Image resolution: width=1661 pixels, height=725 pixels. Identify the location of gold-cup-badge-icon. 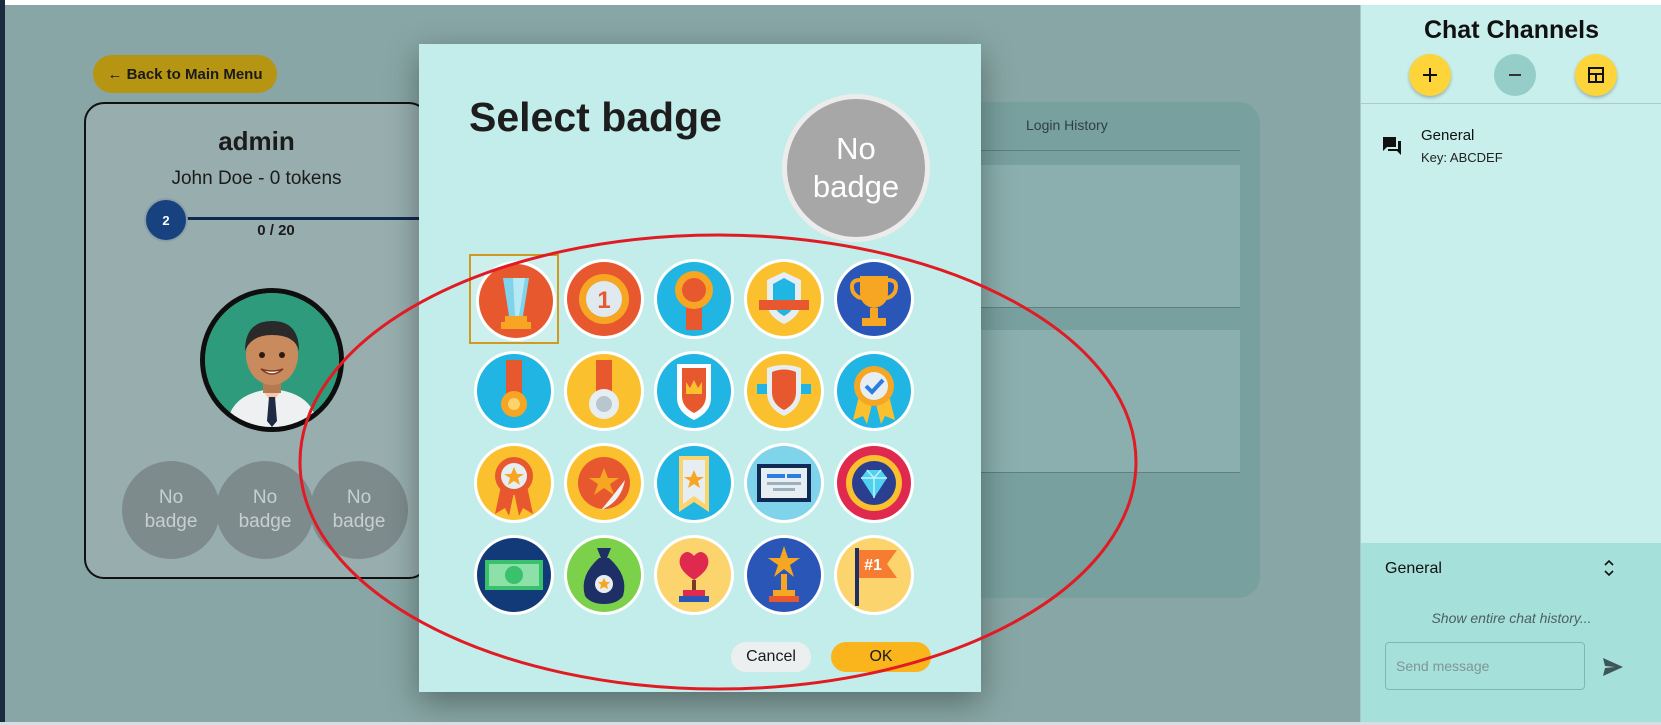
(874, 299).